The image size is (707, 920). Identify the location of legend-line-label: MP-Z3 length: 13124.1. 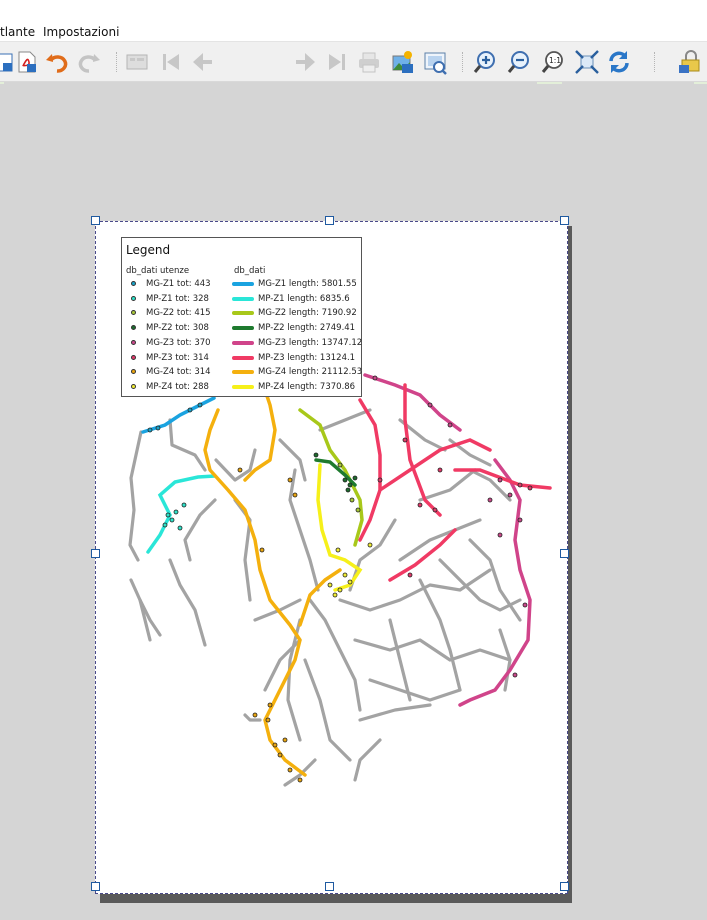
(307, 357).